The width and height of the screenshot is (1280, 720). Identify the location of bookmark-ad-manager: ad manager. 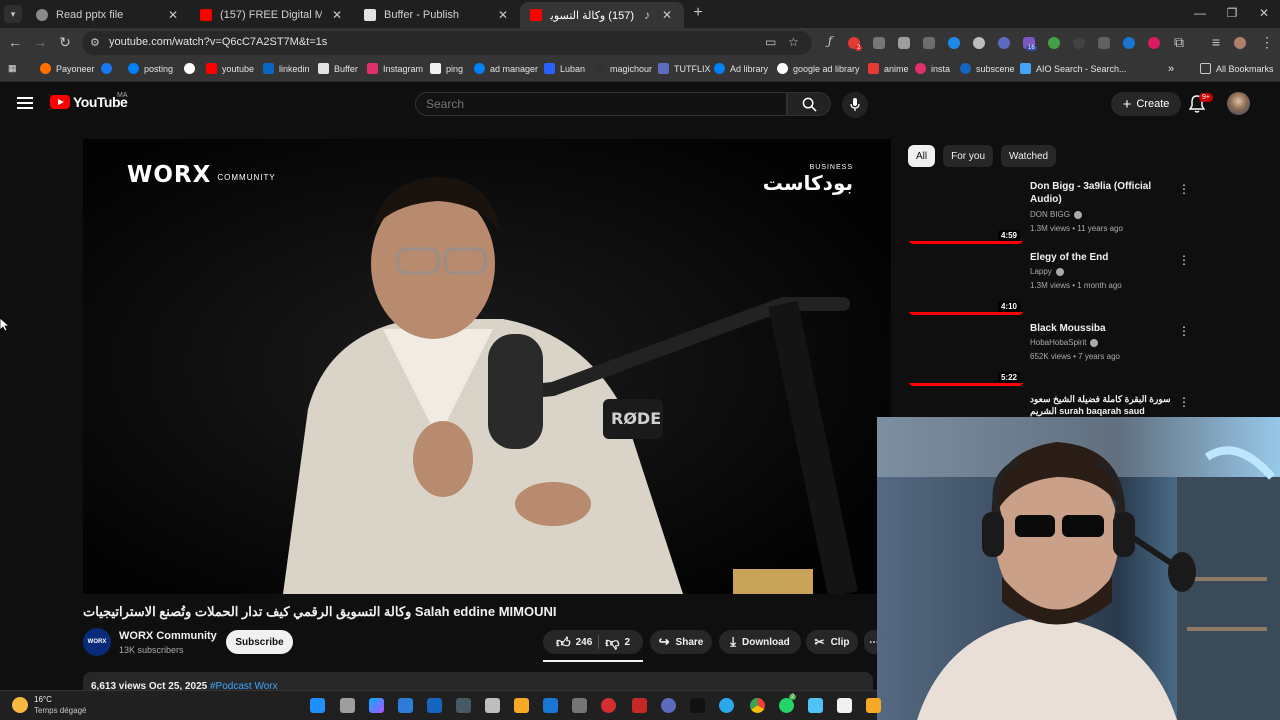
(506, 68).